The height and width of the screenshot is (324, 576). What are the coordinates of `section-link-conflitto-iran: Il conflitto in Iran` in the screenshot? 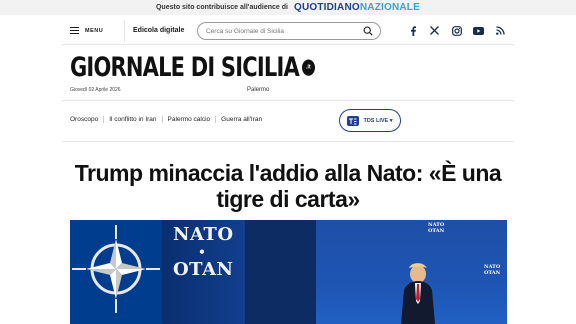 It's located at (133, 119).